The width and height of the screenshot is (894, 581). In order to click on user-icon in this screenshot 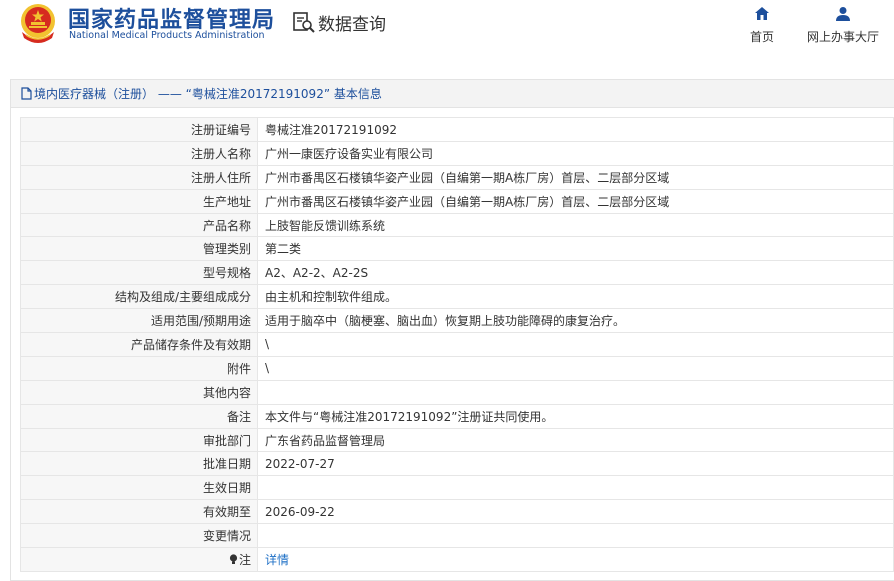, I will do `click(843, 14)`.